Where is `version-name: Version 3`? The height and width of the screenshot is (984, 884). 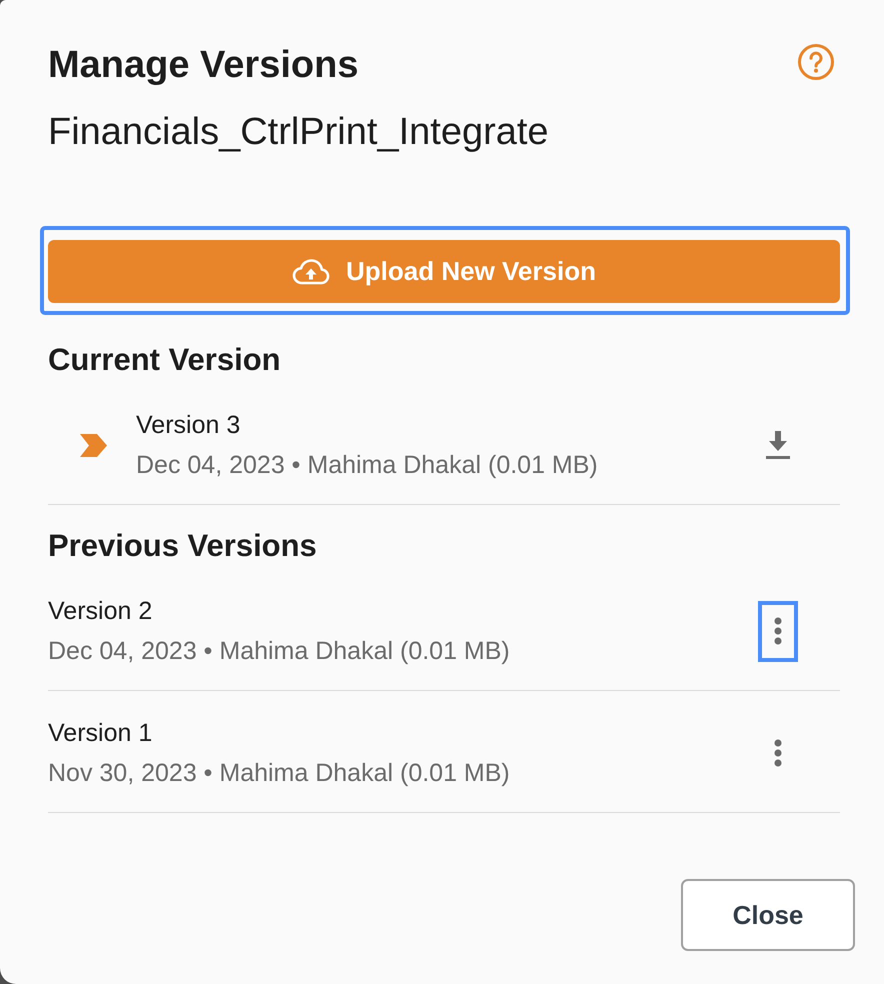
version-name: Version 3 is located at coordinates (188, 425).